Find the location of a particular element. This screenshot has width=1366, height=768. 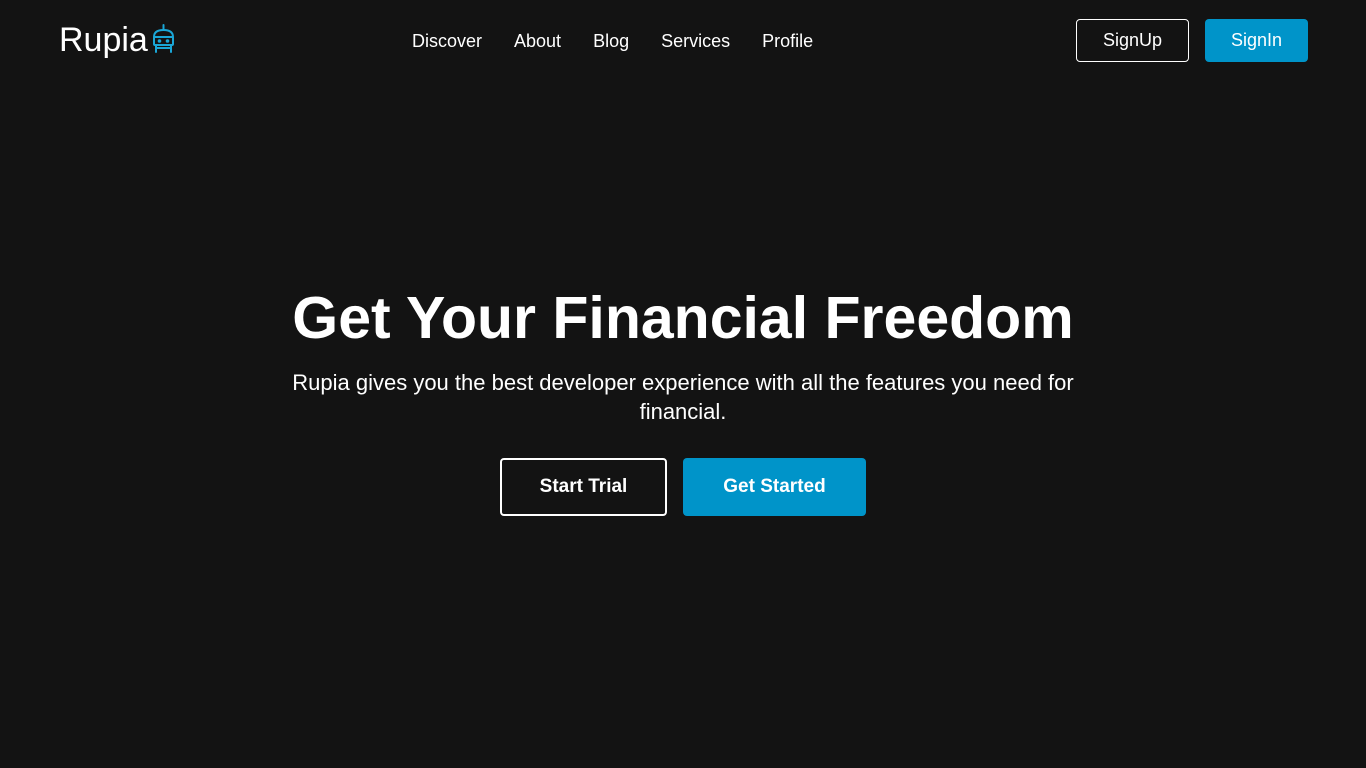

nav-item-profile: Profile is located at coordinates (787, 41).